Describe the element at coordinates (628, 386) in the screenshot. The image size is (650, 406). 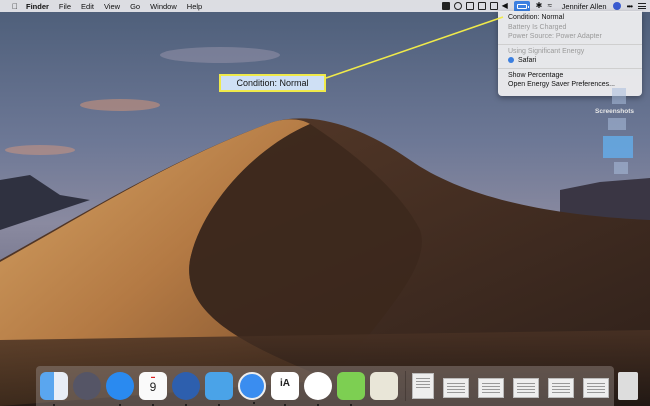
I see `trash-icon` at that location.